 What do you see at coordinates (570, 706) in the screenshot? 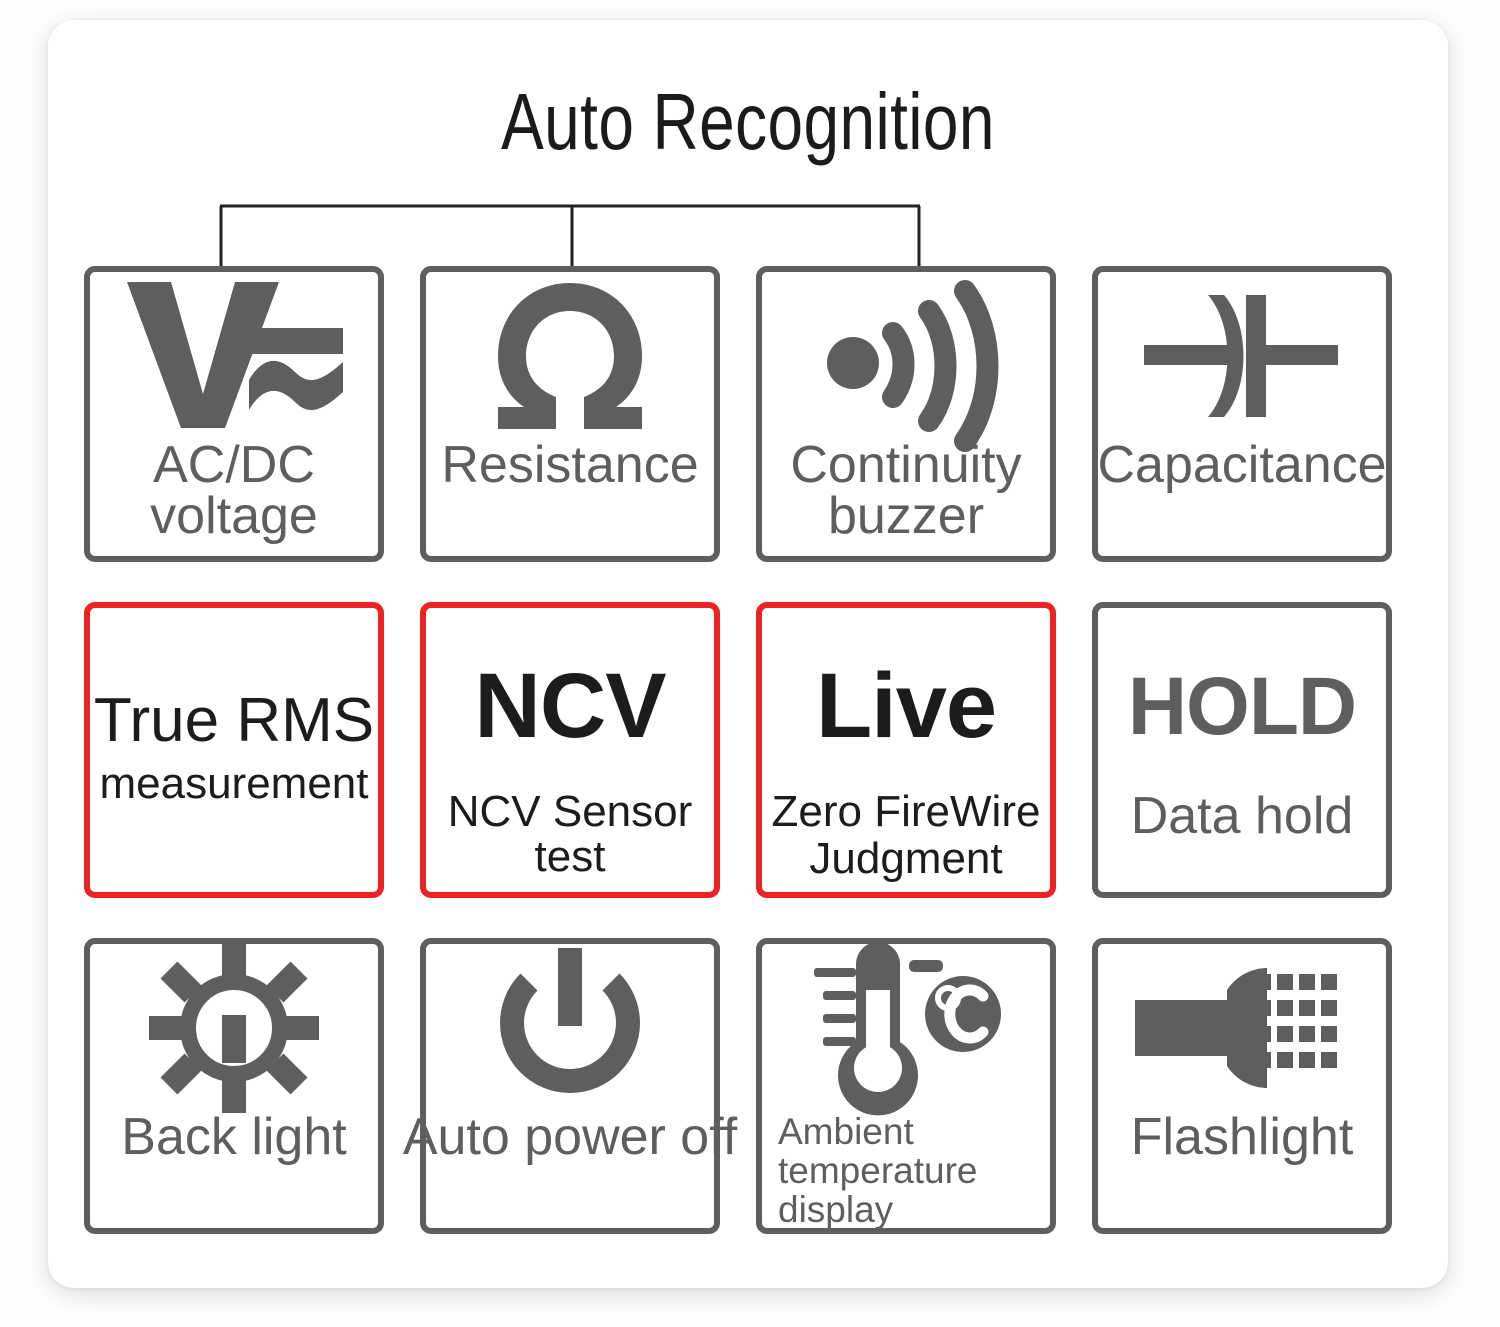
I see `feature-title-ncv: NCV` at bounding box center [570, 706].